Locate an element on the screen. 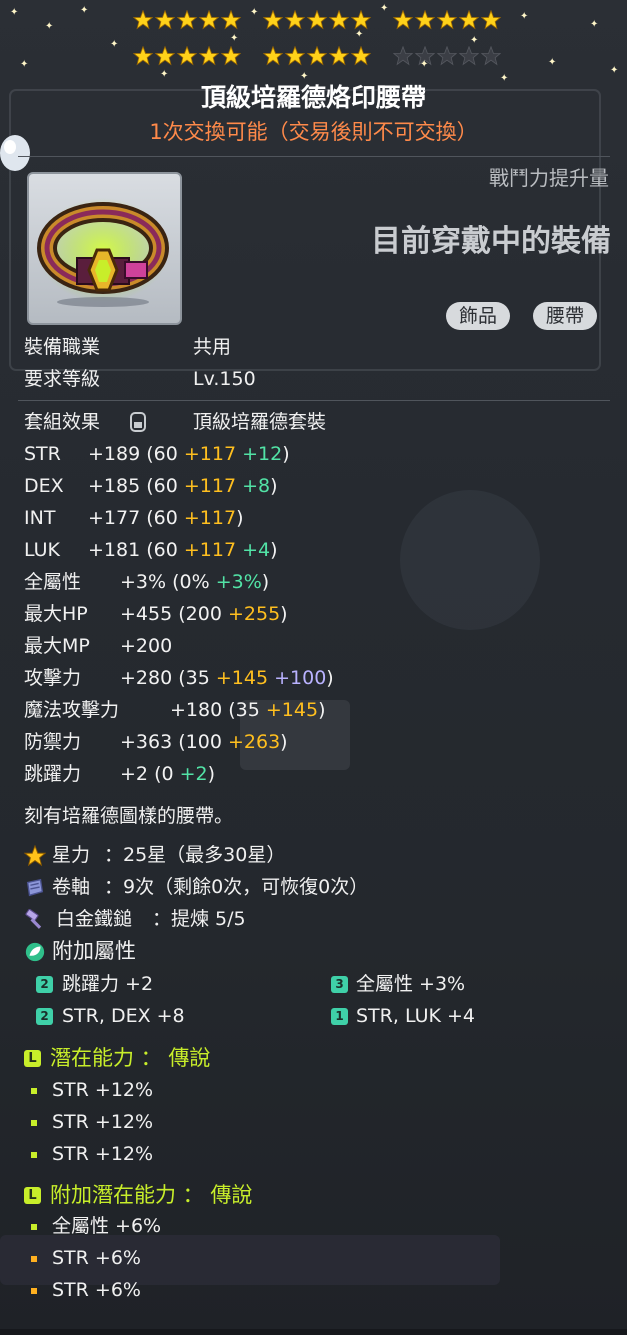  combat-power-label: 戰鬥力提升量 is located at coordinates (549, 178).